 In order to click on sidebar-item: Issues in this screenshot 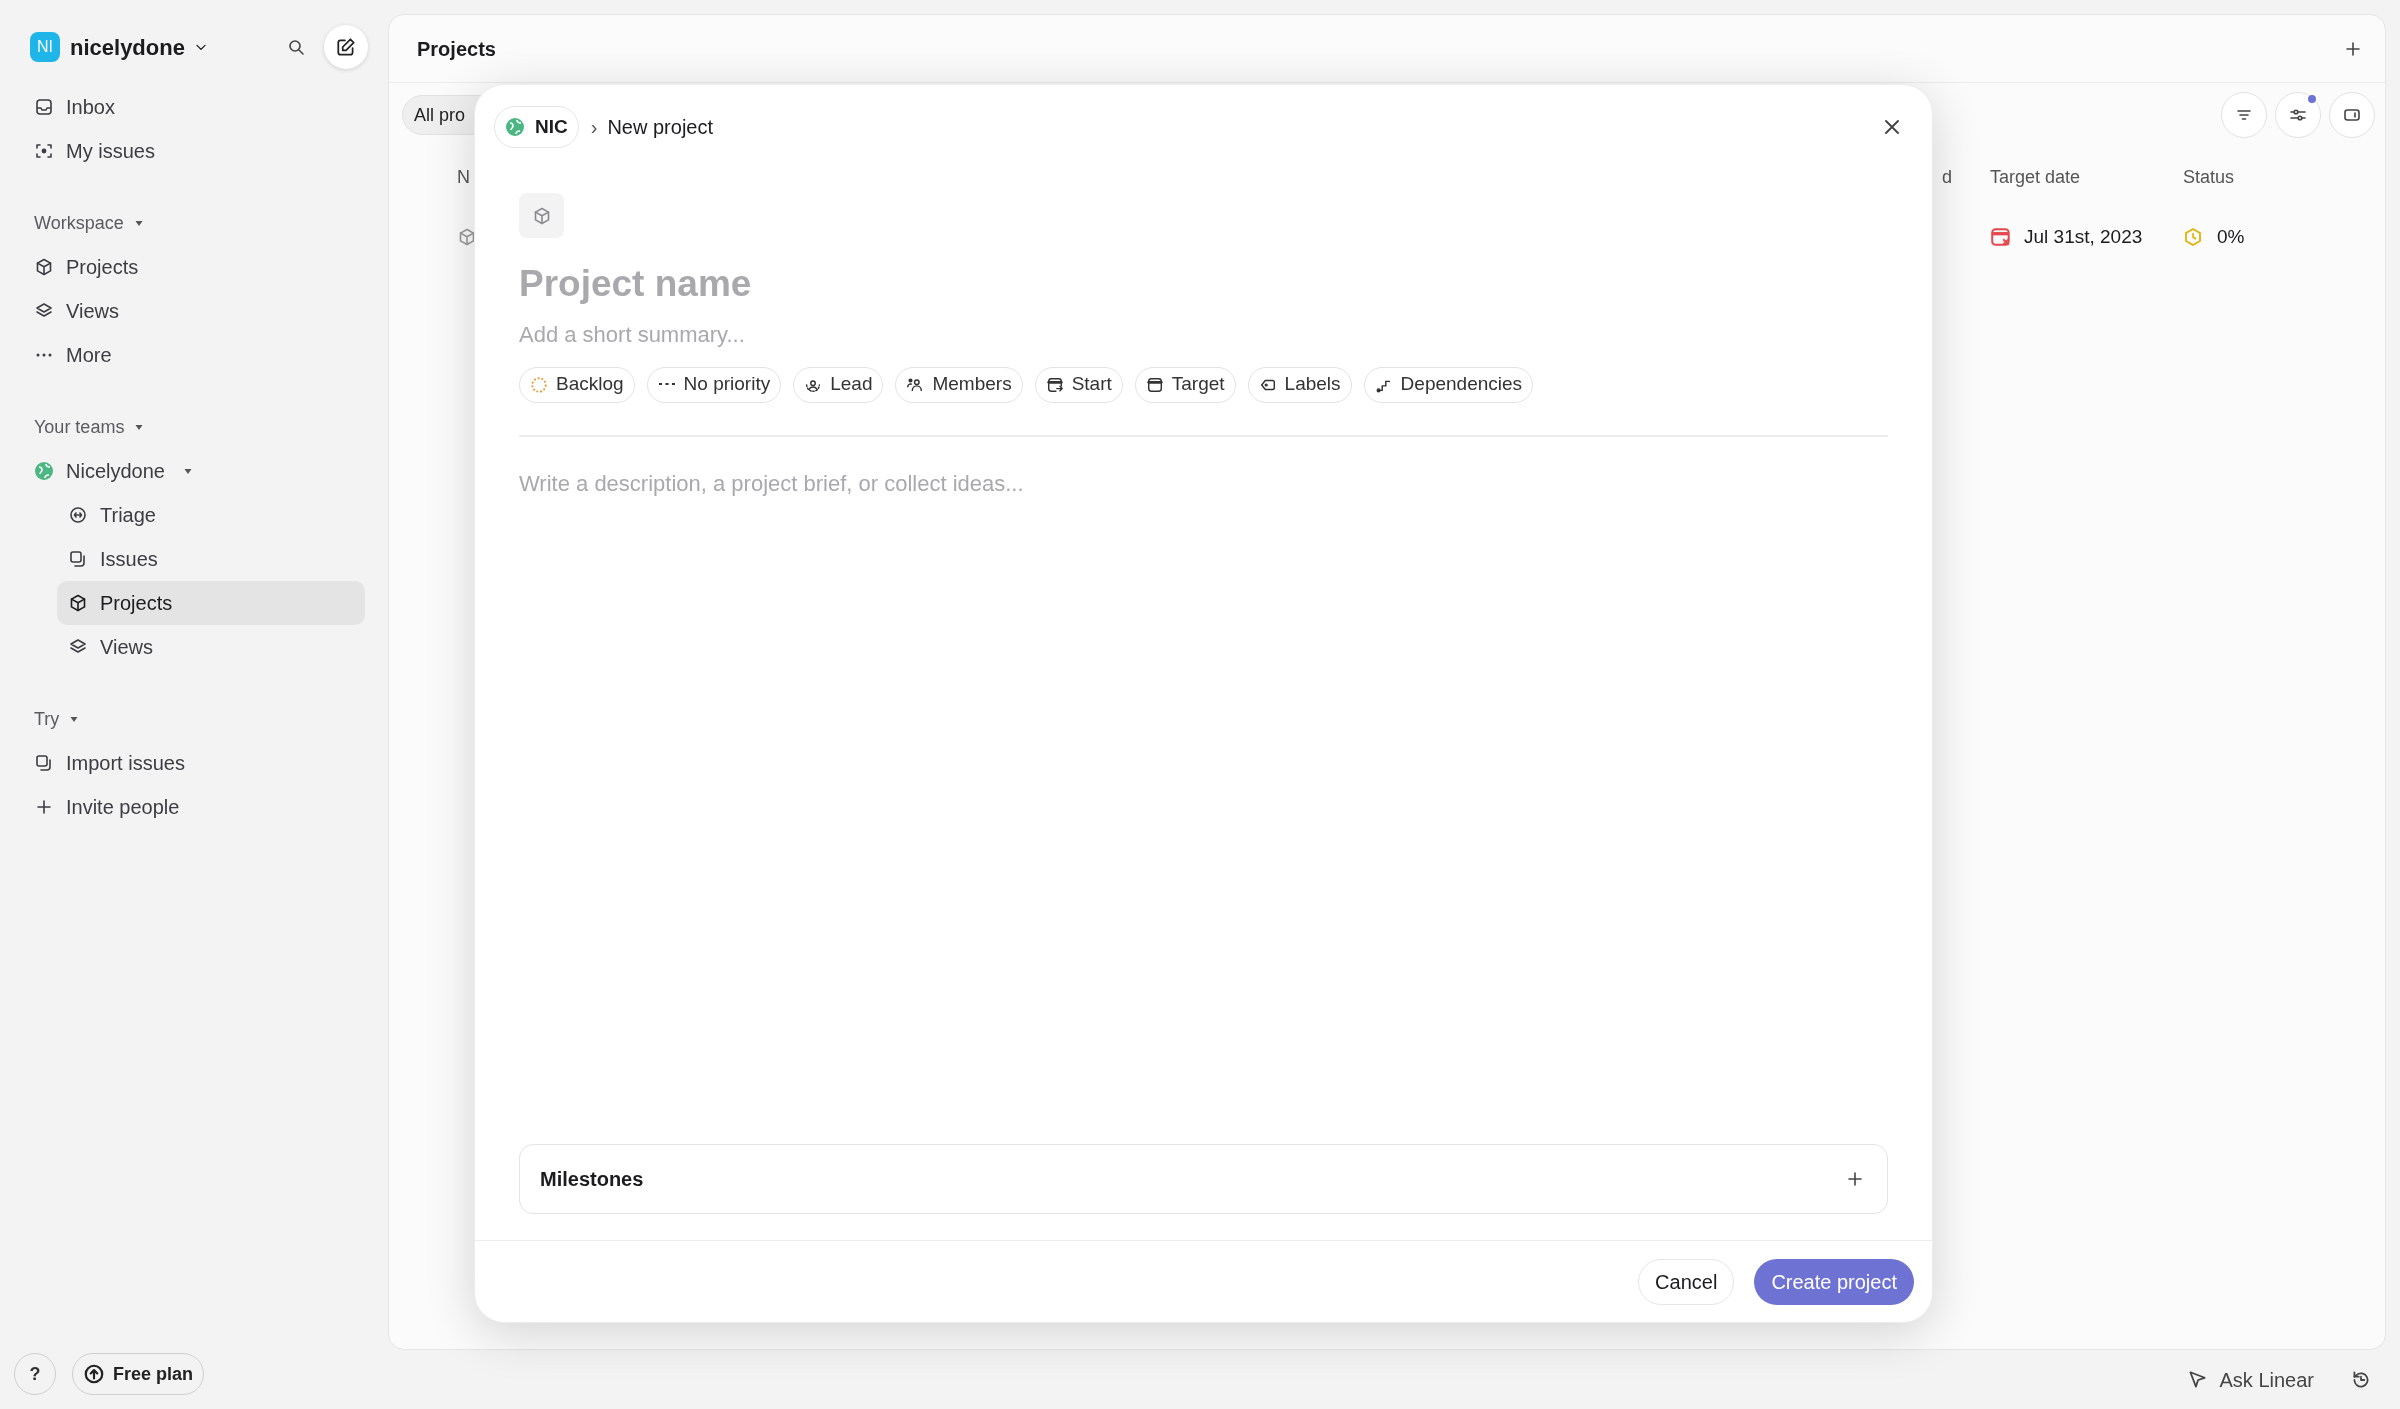, I will do `click(211, 559)`.